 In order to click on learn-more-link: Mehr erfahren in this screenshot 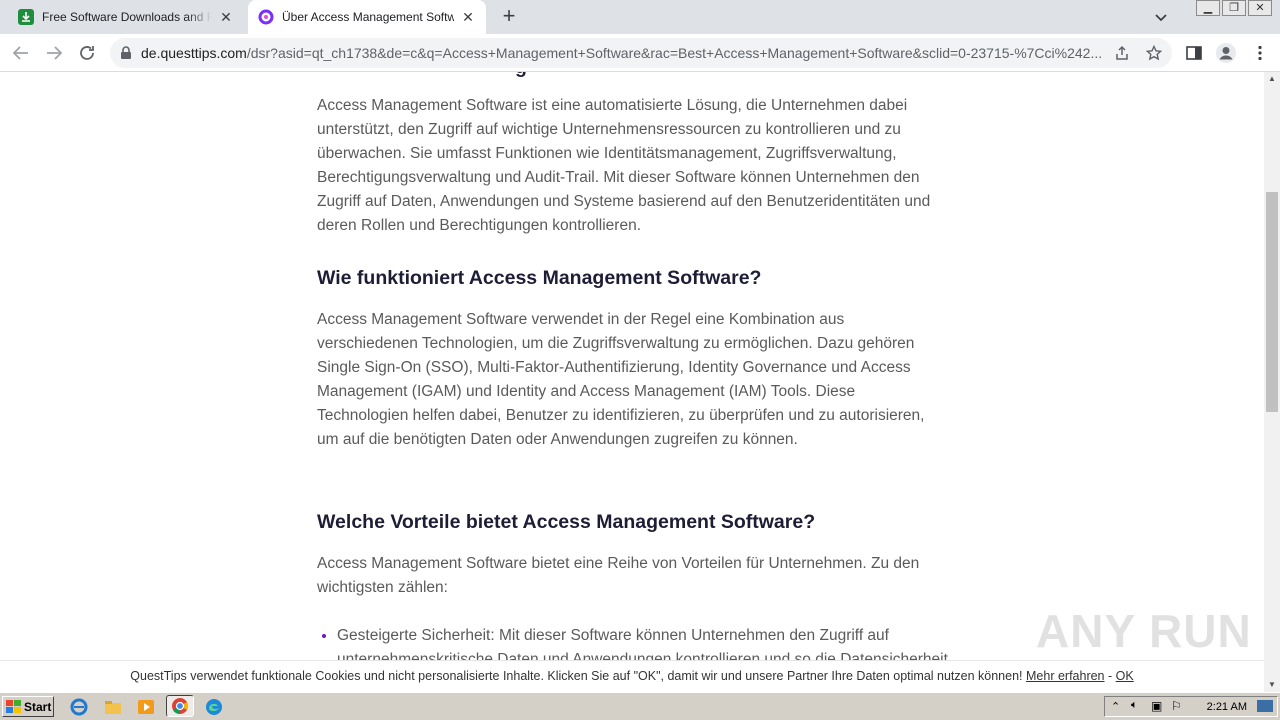, I will do `click(1065, 676)`.